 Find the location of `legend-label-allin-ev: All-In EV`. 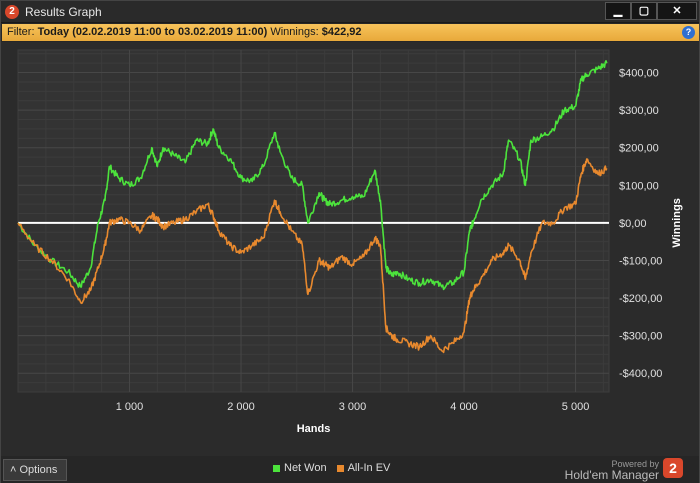

legend-label-allin-ev: All-In EV is located at coordinates (369, 468).